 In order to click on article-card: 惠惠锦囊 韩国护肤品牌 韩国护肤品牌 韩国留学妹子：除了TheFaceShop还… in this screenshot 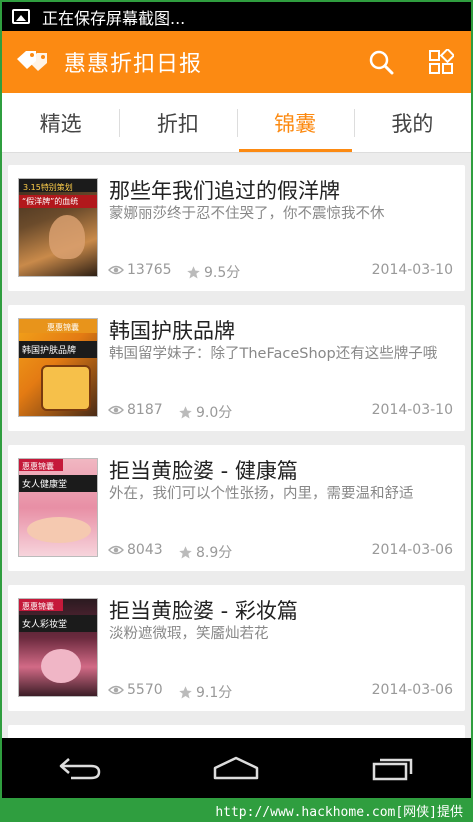, I will do `click(236, 368)`.